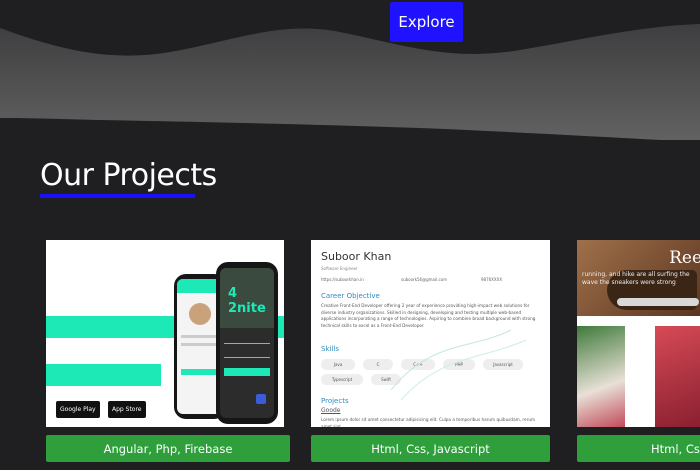 This screenshot has width=700, height=470. Describe the element at coordinates (103, 375) in the screenshot. I see `mint-stripe` at that location.